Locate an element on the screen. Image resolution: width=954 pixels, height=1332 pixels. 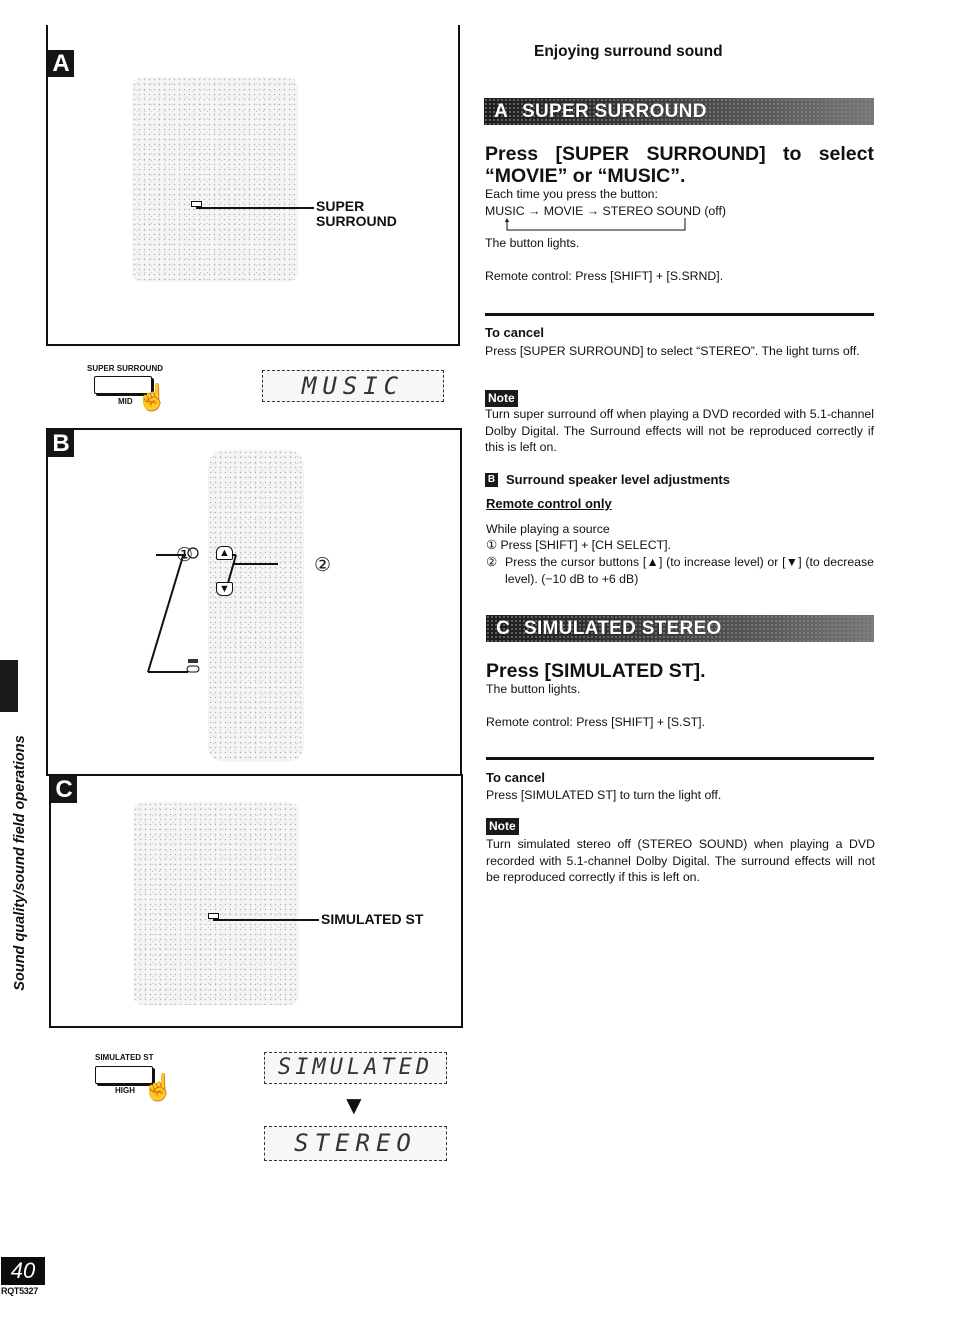
cursor-down-icon: ▼ is located at coordinates (224, 589).